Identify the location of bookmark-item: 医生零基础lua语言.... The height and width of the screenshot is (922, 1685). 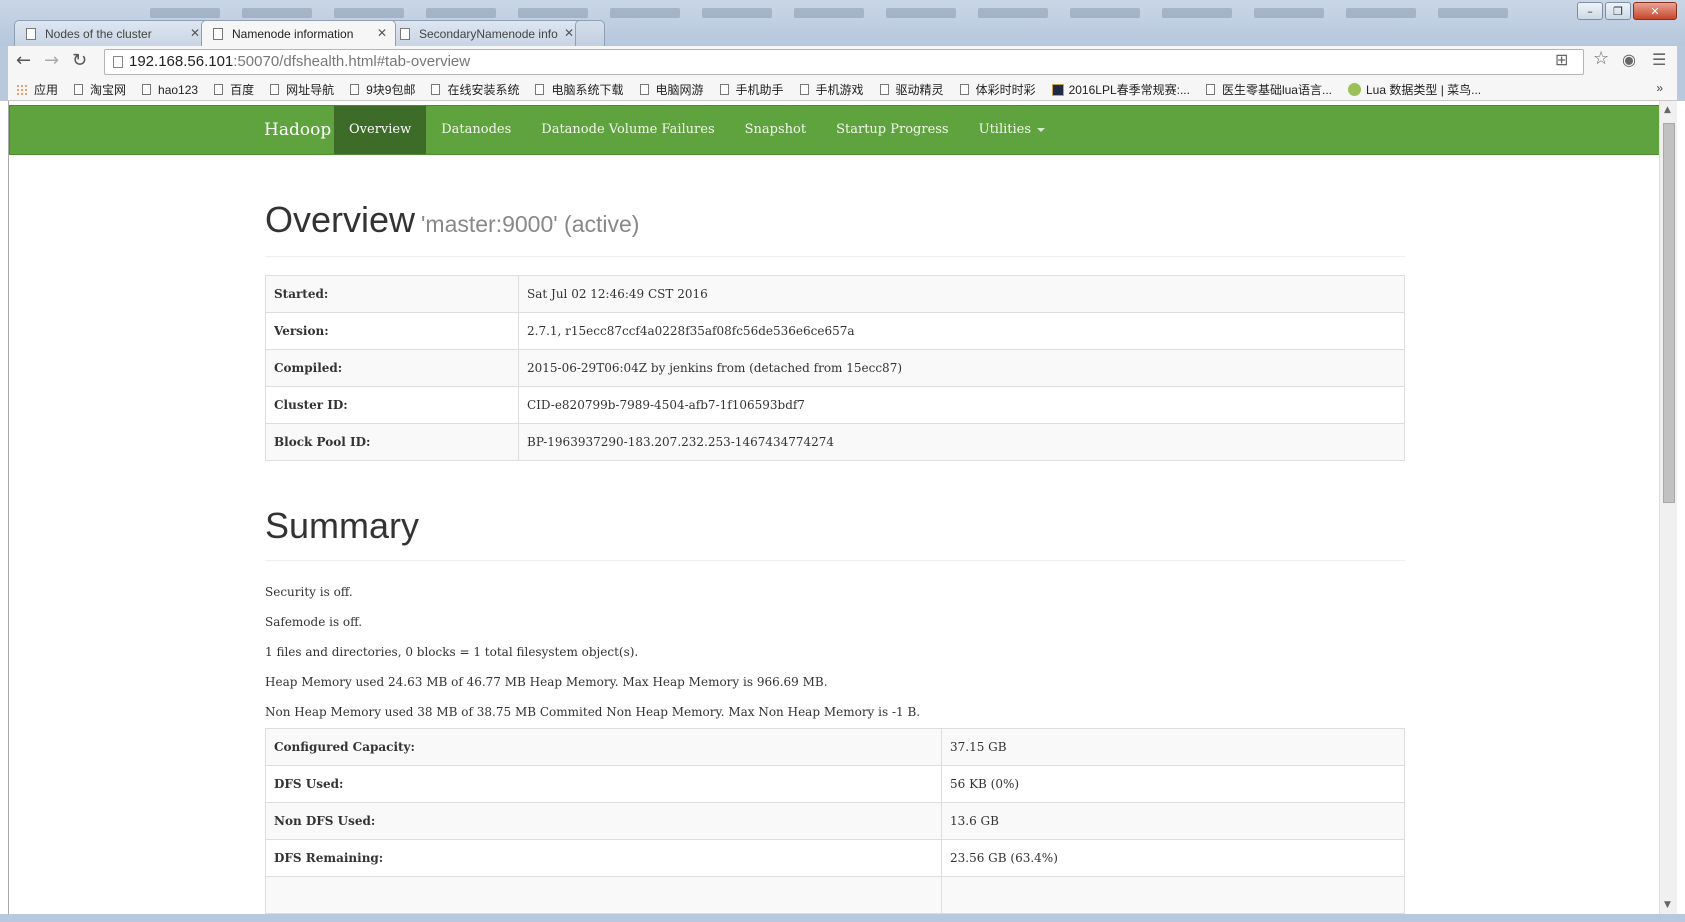
(1268, 89).